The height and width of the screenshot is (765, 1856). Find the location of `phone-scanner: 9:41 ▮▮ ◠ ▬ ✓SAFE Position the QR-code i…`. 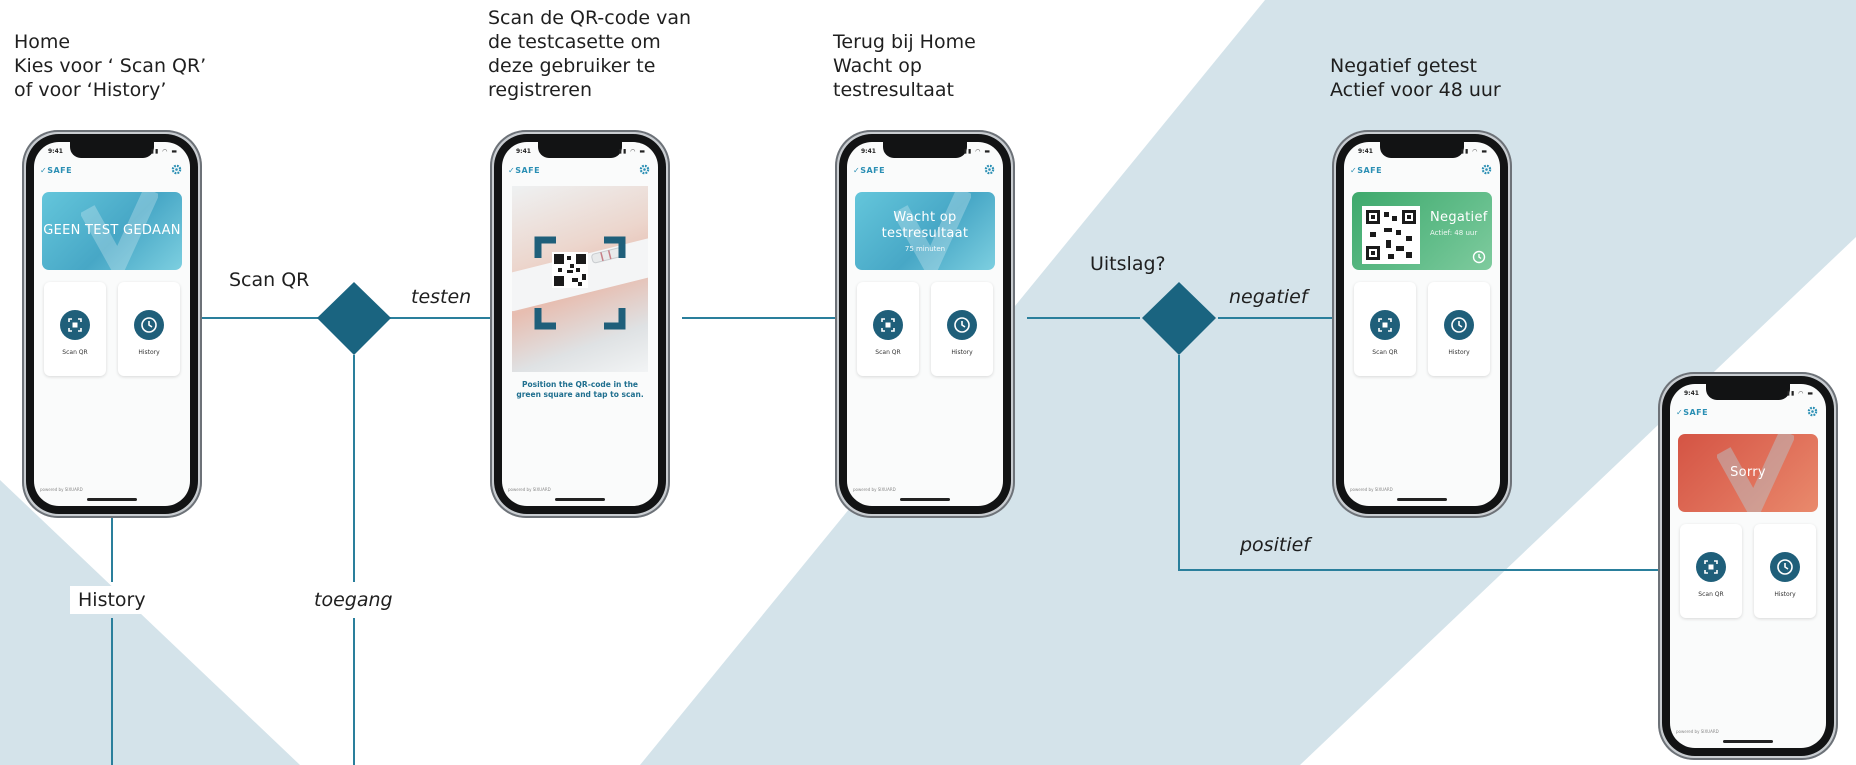

phone-scanner: 9:41 ▮▮ ◠ ▬ ✓SAFE Position the QR-code i… is located at coordinates (580, 324).